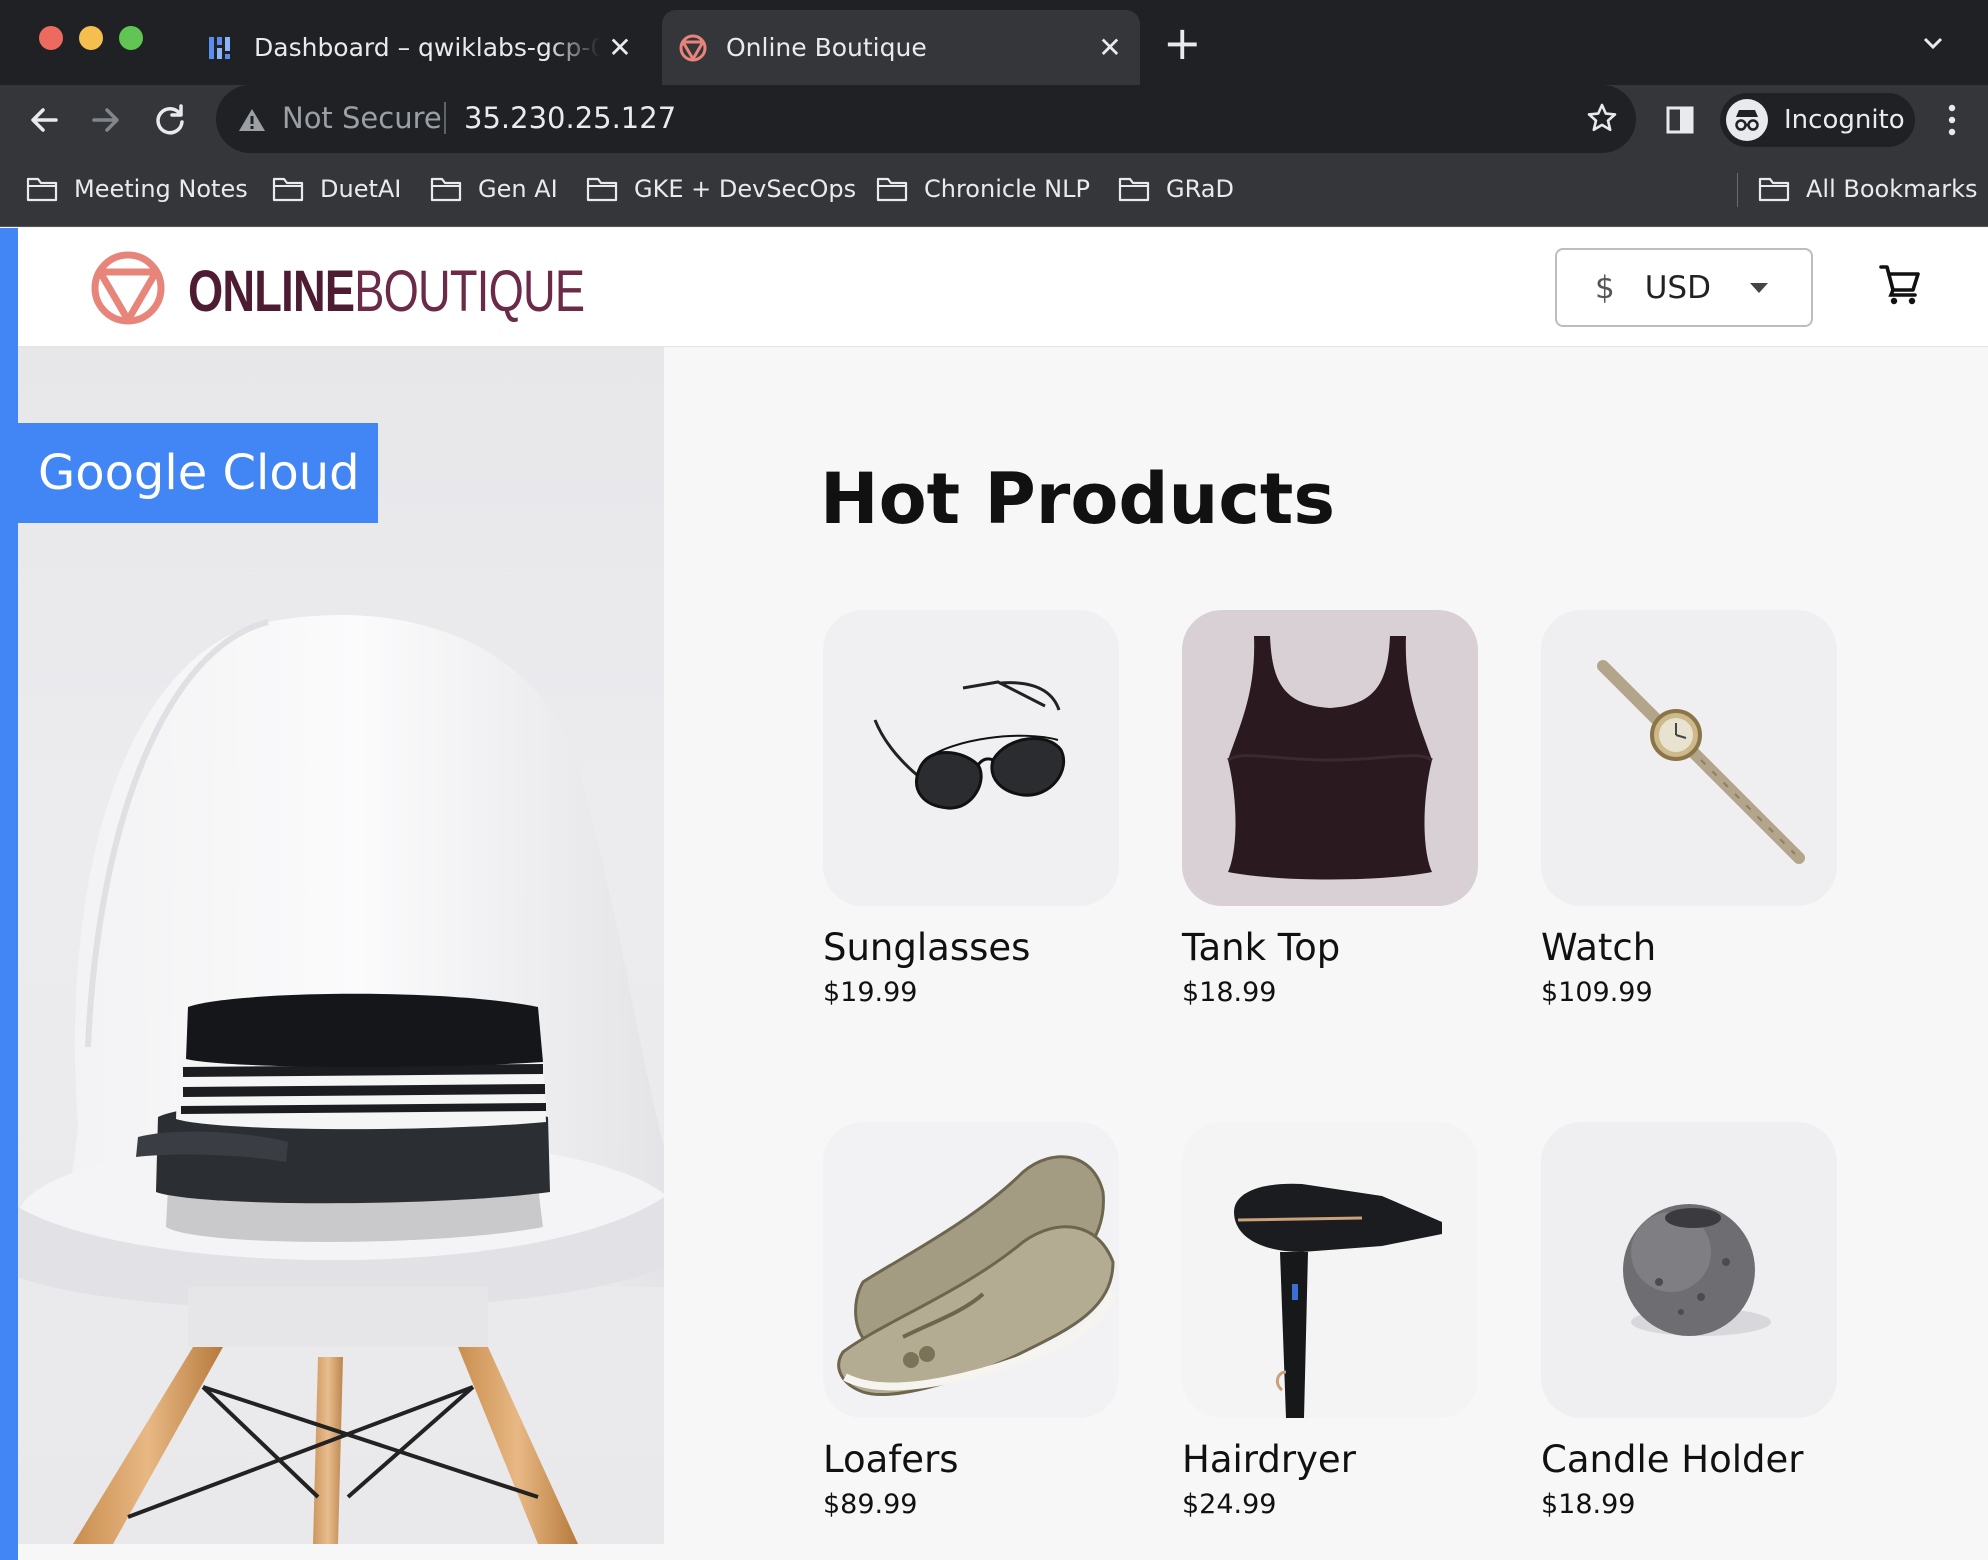 The image size is (1988, 1560). Describe the element at coordinates (252, 120) in the screenshot. I see `warning-icon` at that location.